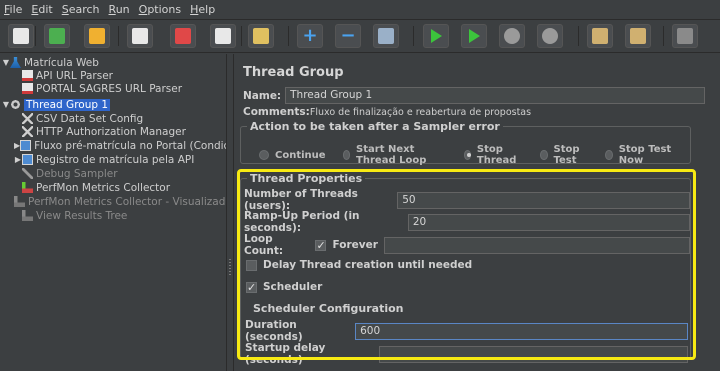 The height and width of the screenshot is (371, 720). Describe the element at coordinates (310, 36) in the screenshot. I see `expand-button: +` at that location.